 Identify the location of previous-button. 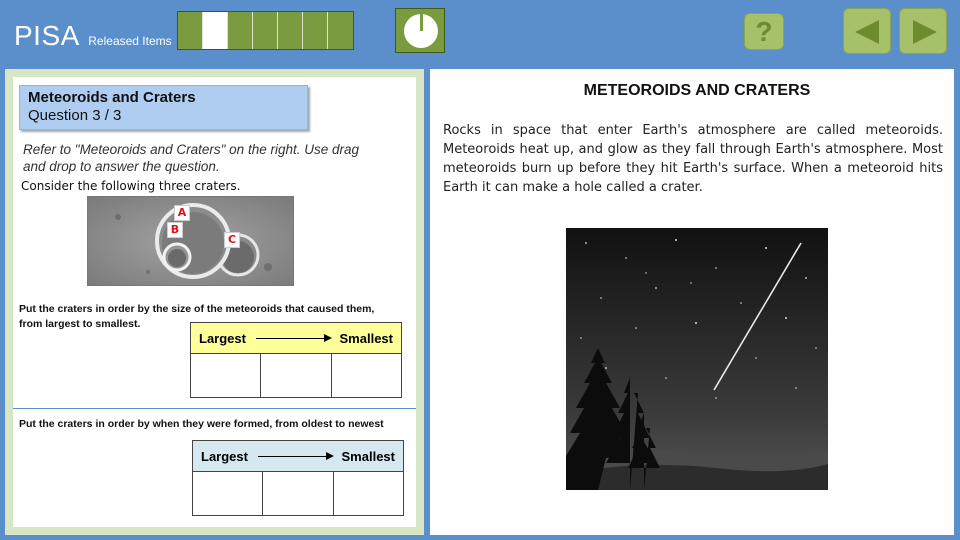
(867, 31).